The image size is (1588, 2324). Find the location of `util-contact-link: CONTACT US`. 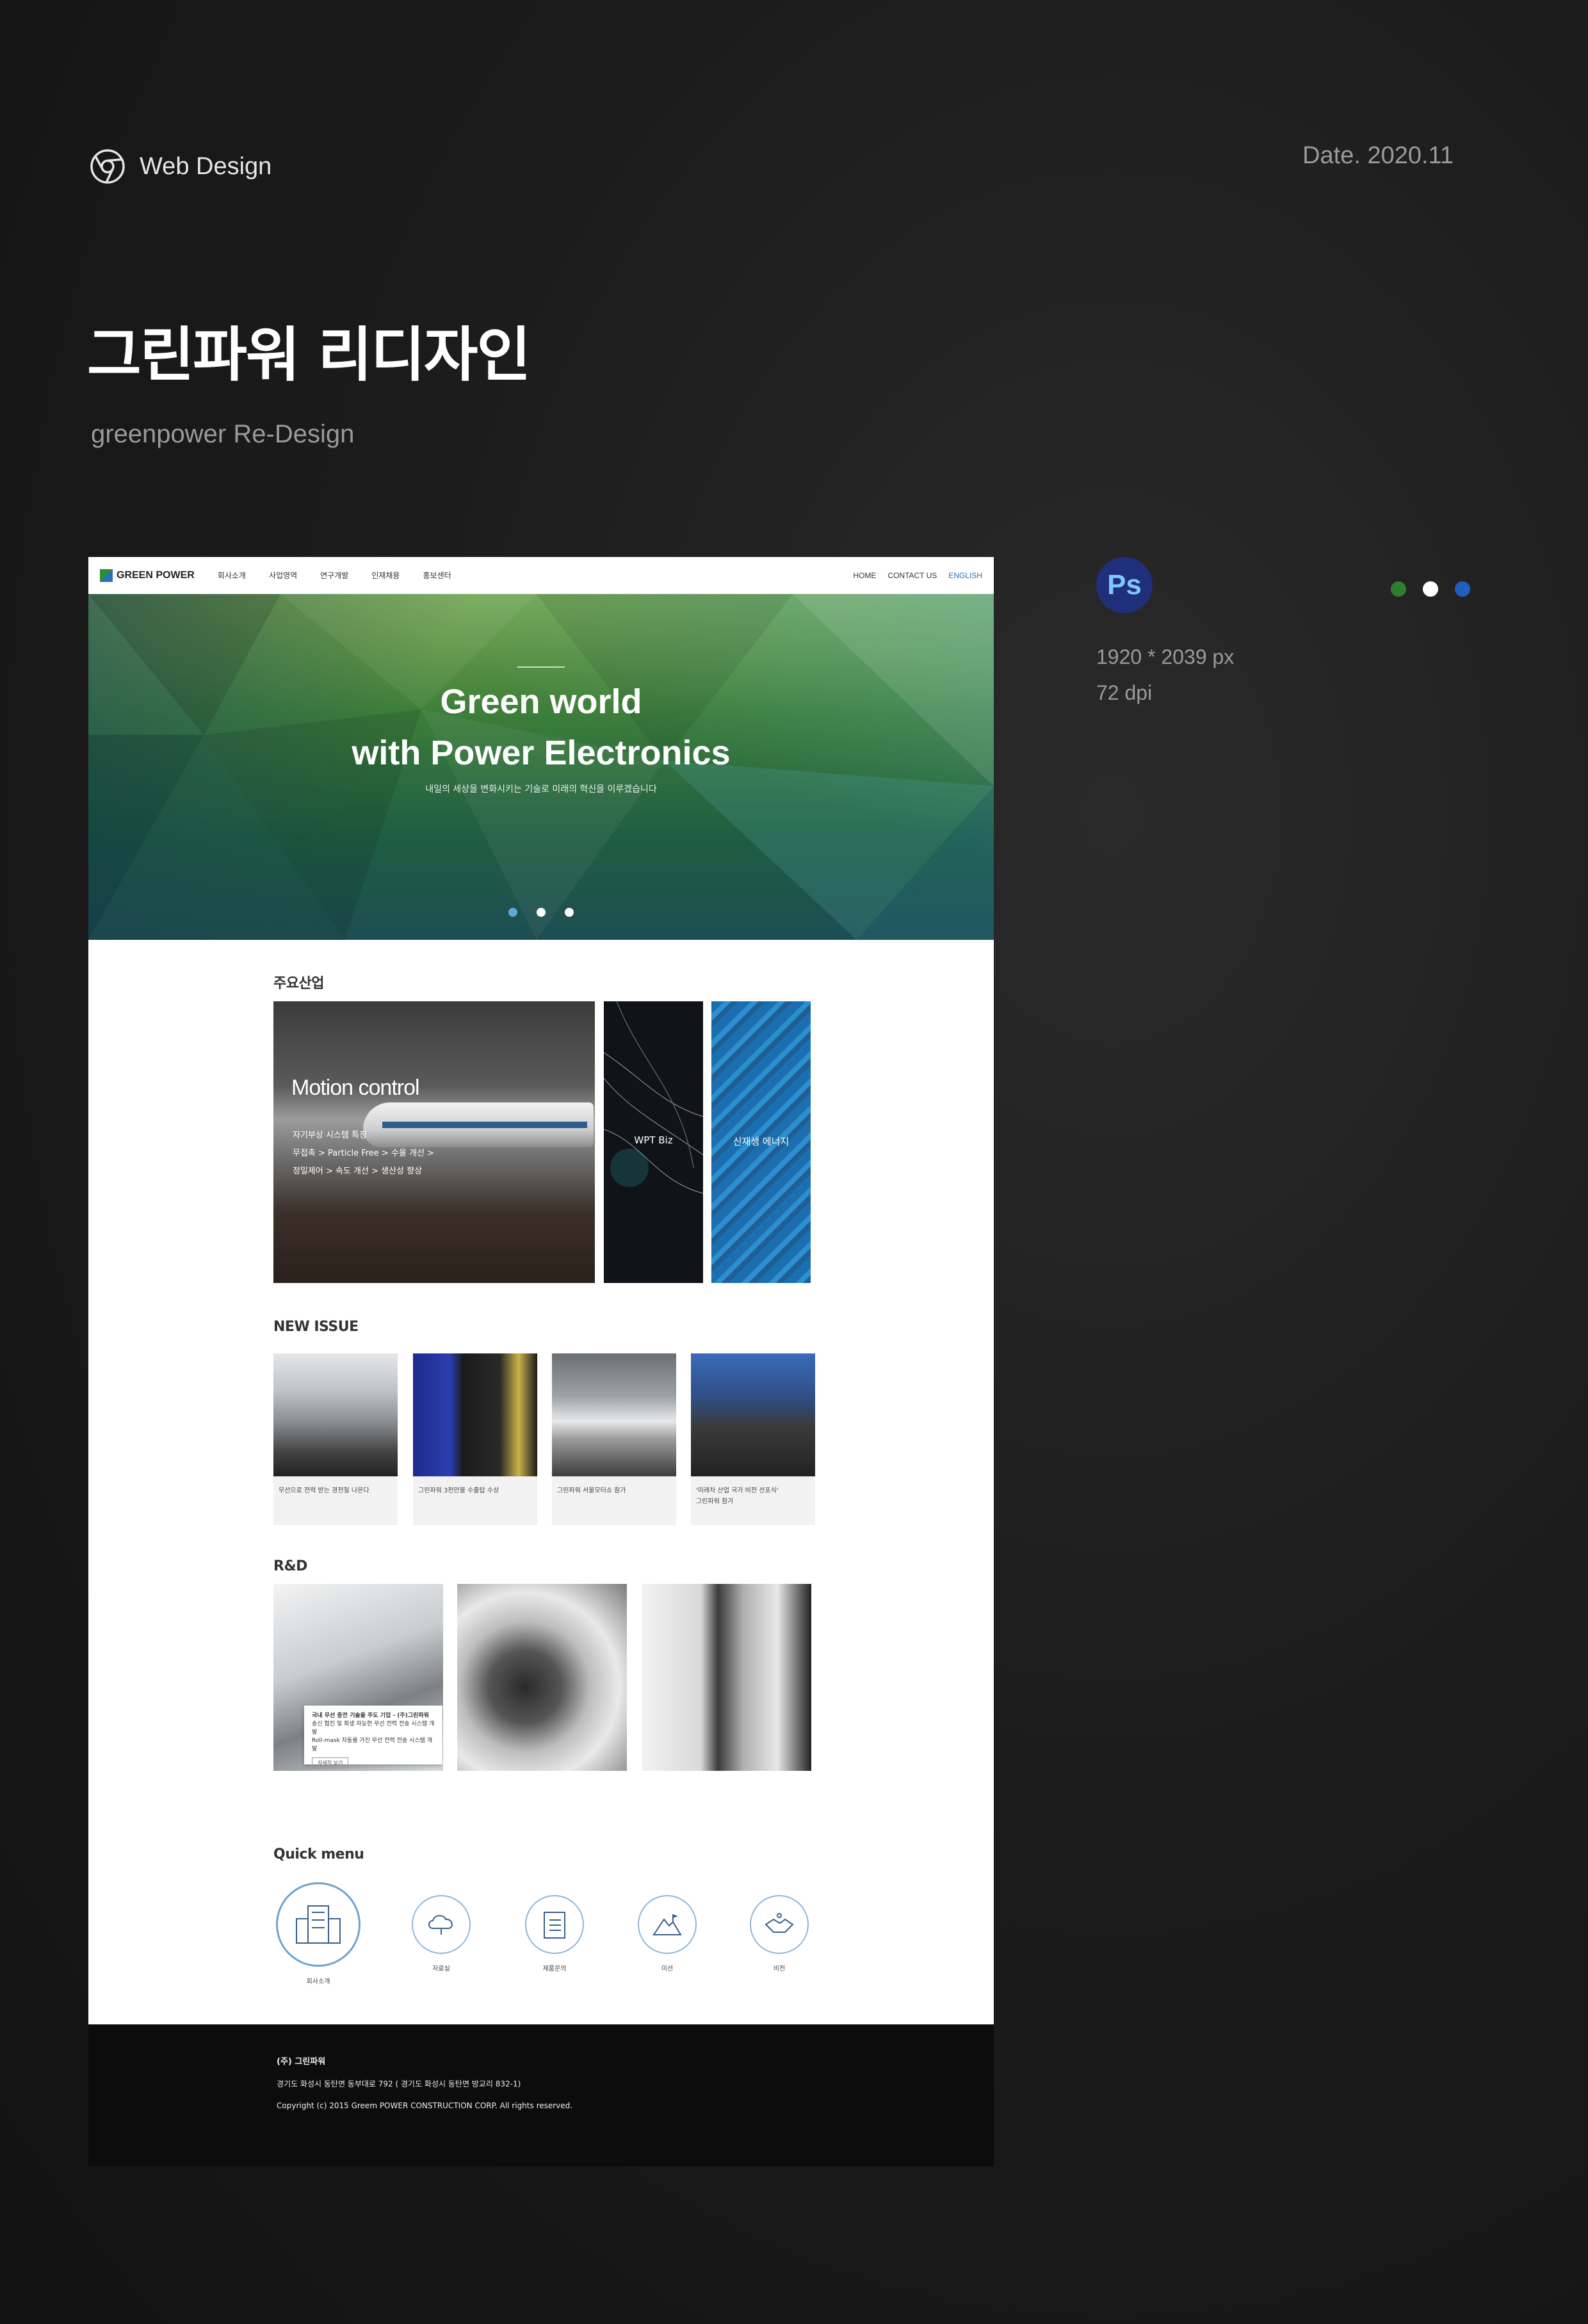

util-contact-link: CONTACT US is located at coordinates (912, 575).